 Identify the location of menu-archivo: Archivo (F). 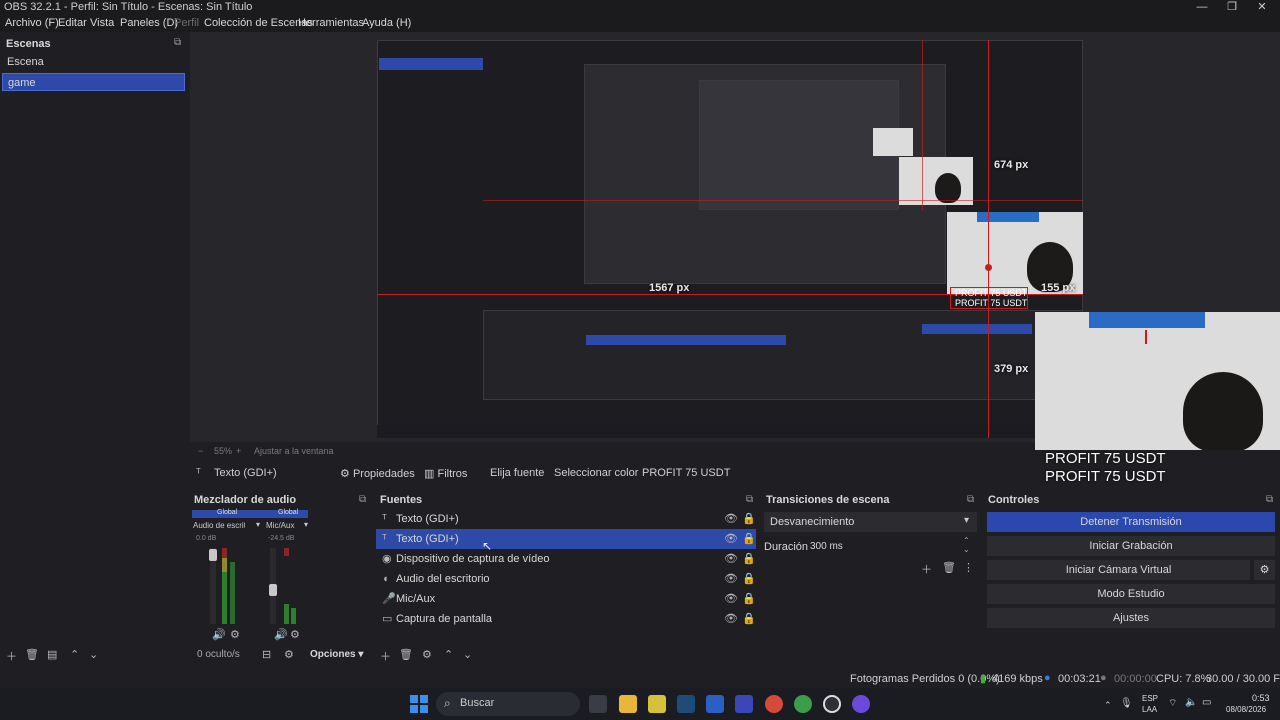
(32, 23).